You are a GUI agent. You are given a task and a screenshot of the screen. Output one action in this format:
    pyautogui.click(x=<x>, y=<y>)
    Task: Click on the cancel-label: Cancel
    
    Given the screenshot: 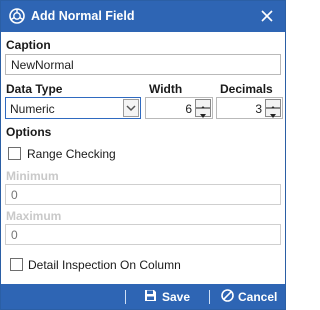 What is the action you would take?
    pyautogui.click(x=258, y=297)
    